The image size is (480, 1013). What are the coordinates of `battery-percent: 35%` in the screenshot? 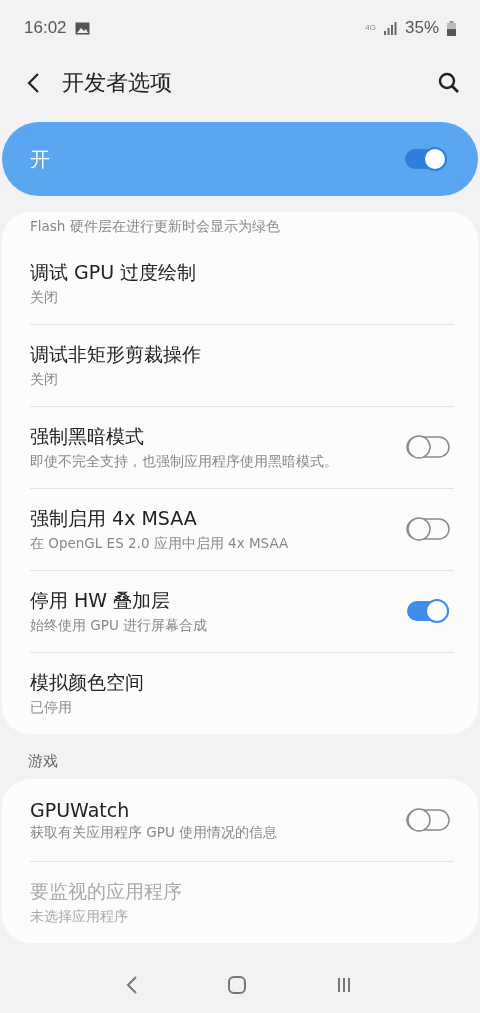 It's located at (421, 28).